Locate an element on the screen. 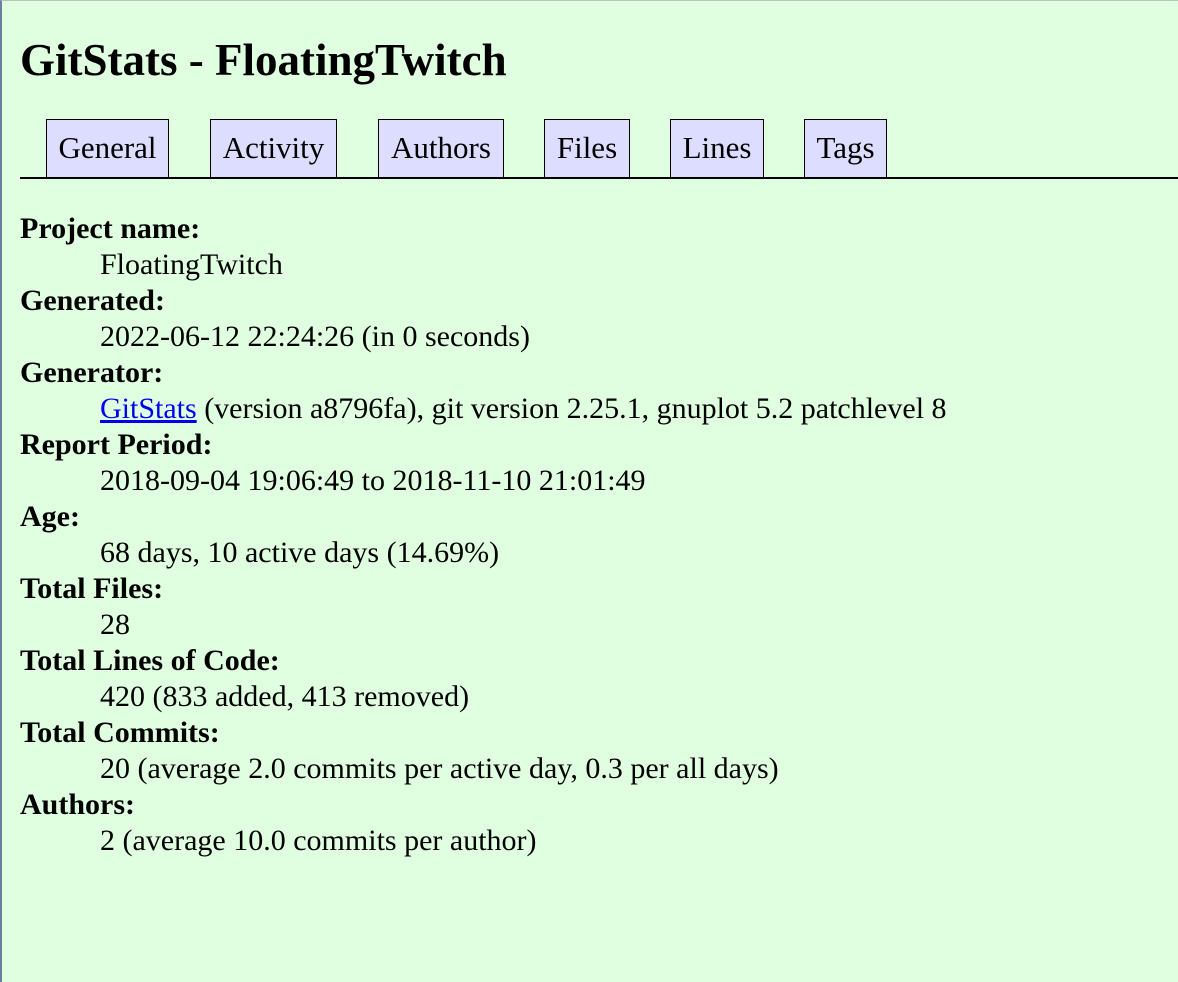 The image size is (1178, 982). age-label: Age: is located at coordinates (50, 516).